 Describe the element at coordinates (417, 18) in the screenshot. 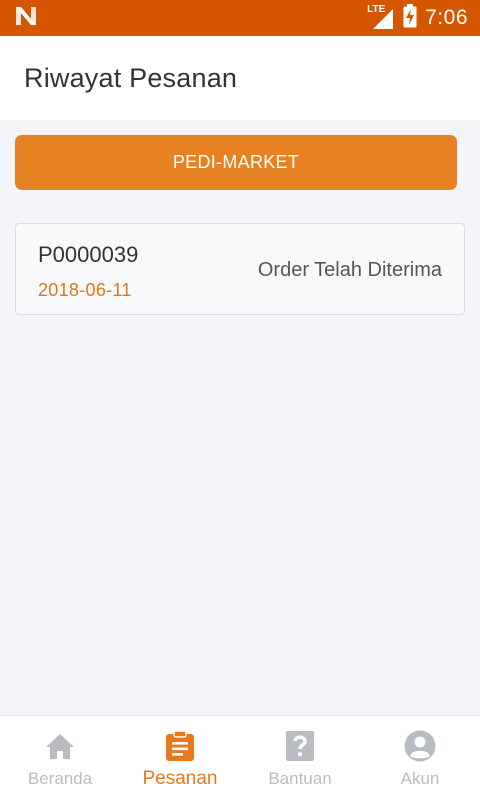

I see `status-right: LTE 7:06` at that location.